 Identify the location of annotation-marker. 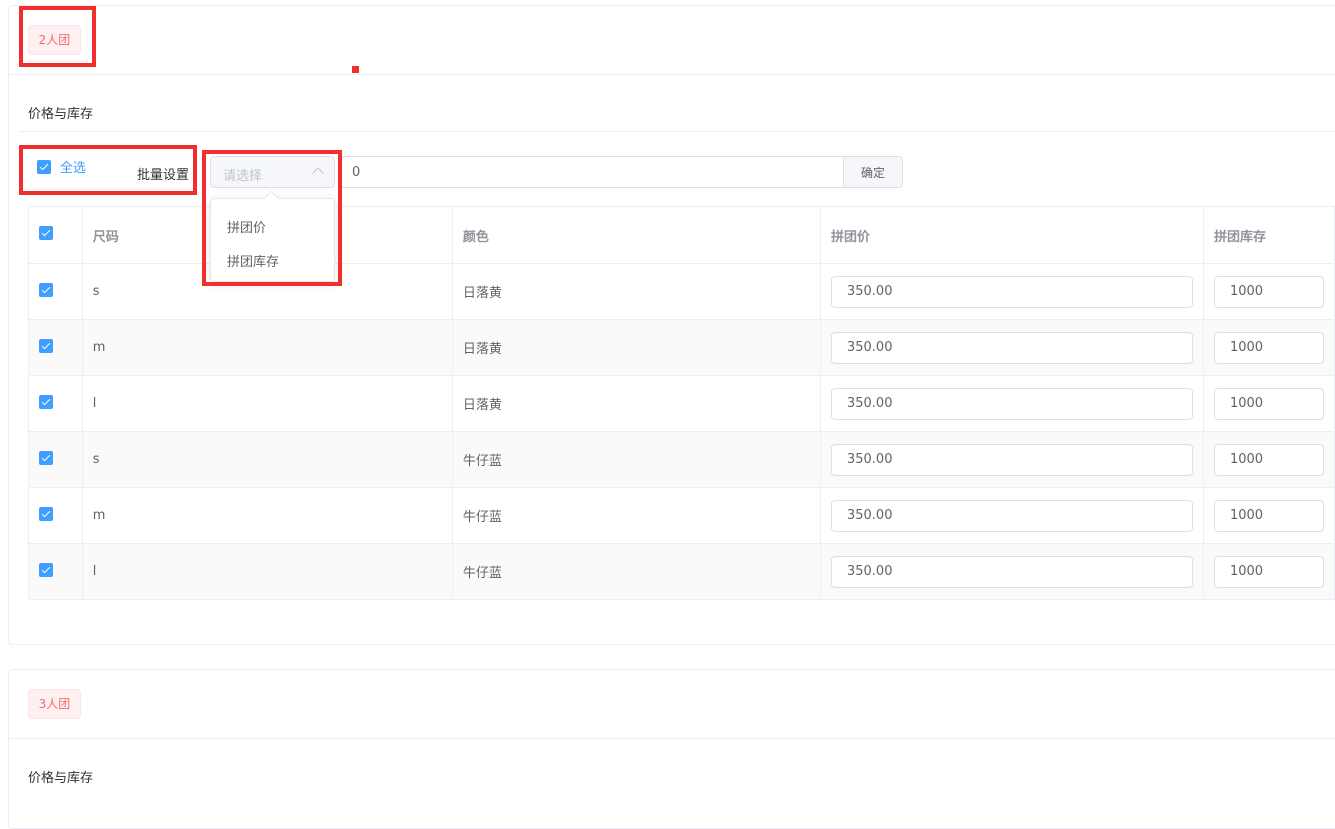
(355, 69).